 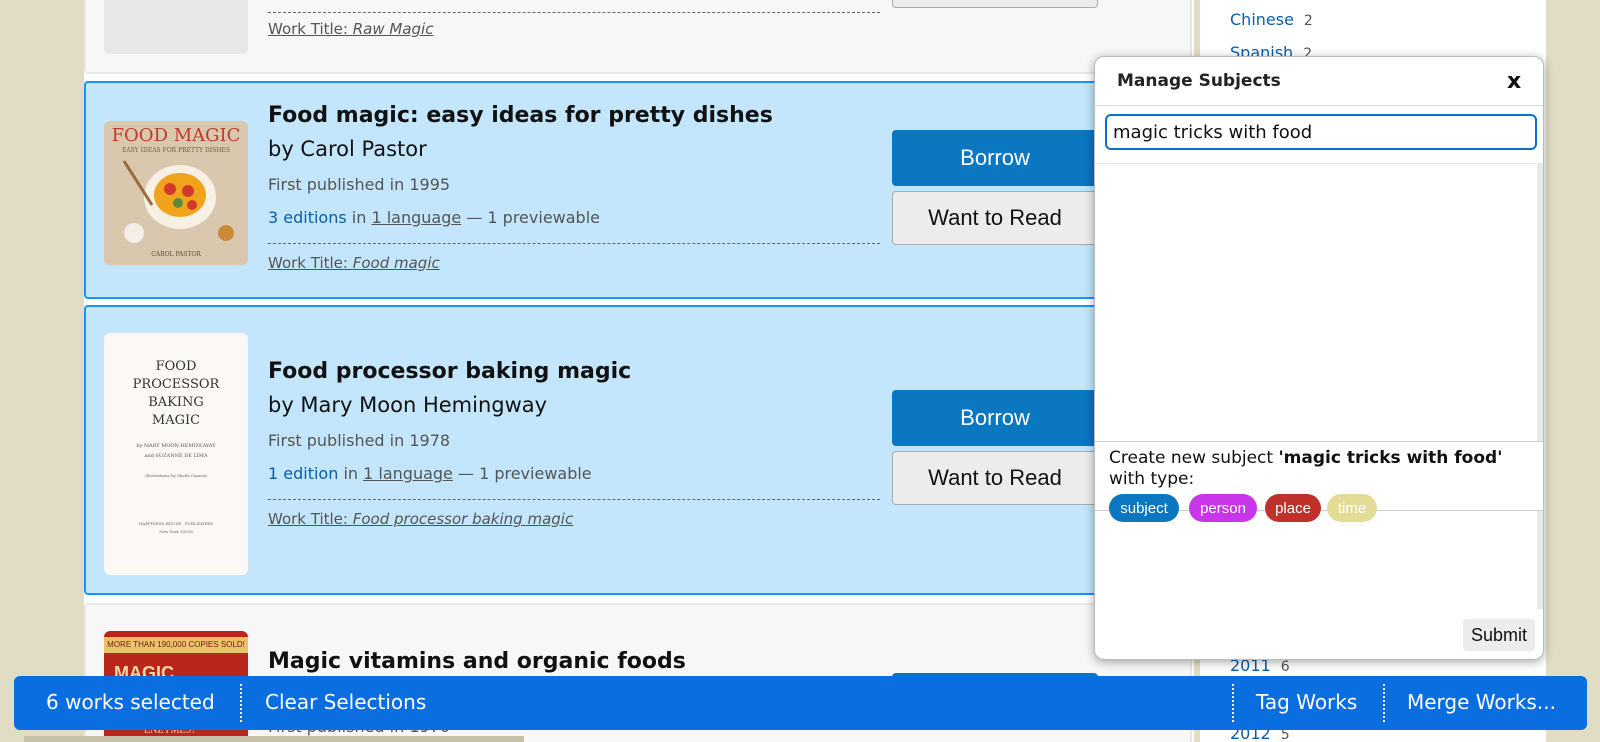 I want to click on author-link: by Carol Pastor, so click(x=347, y=149).